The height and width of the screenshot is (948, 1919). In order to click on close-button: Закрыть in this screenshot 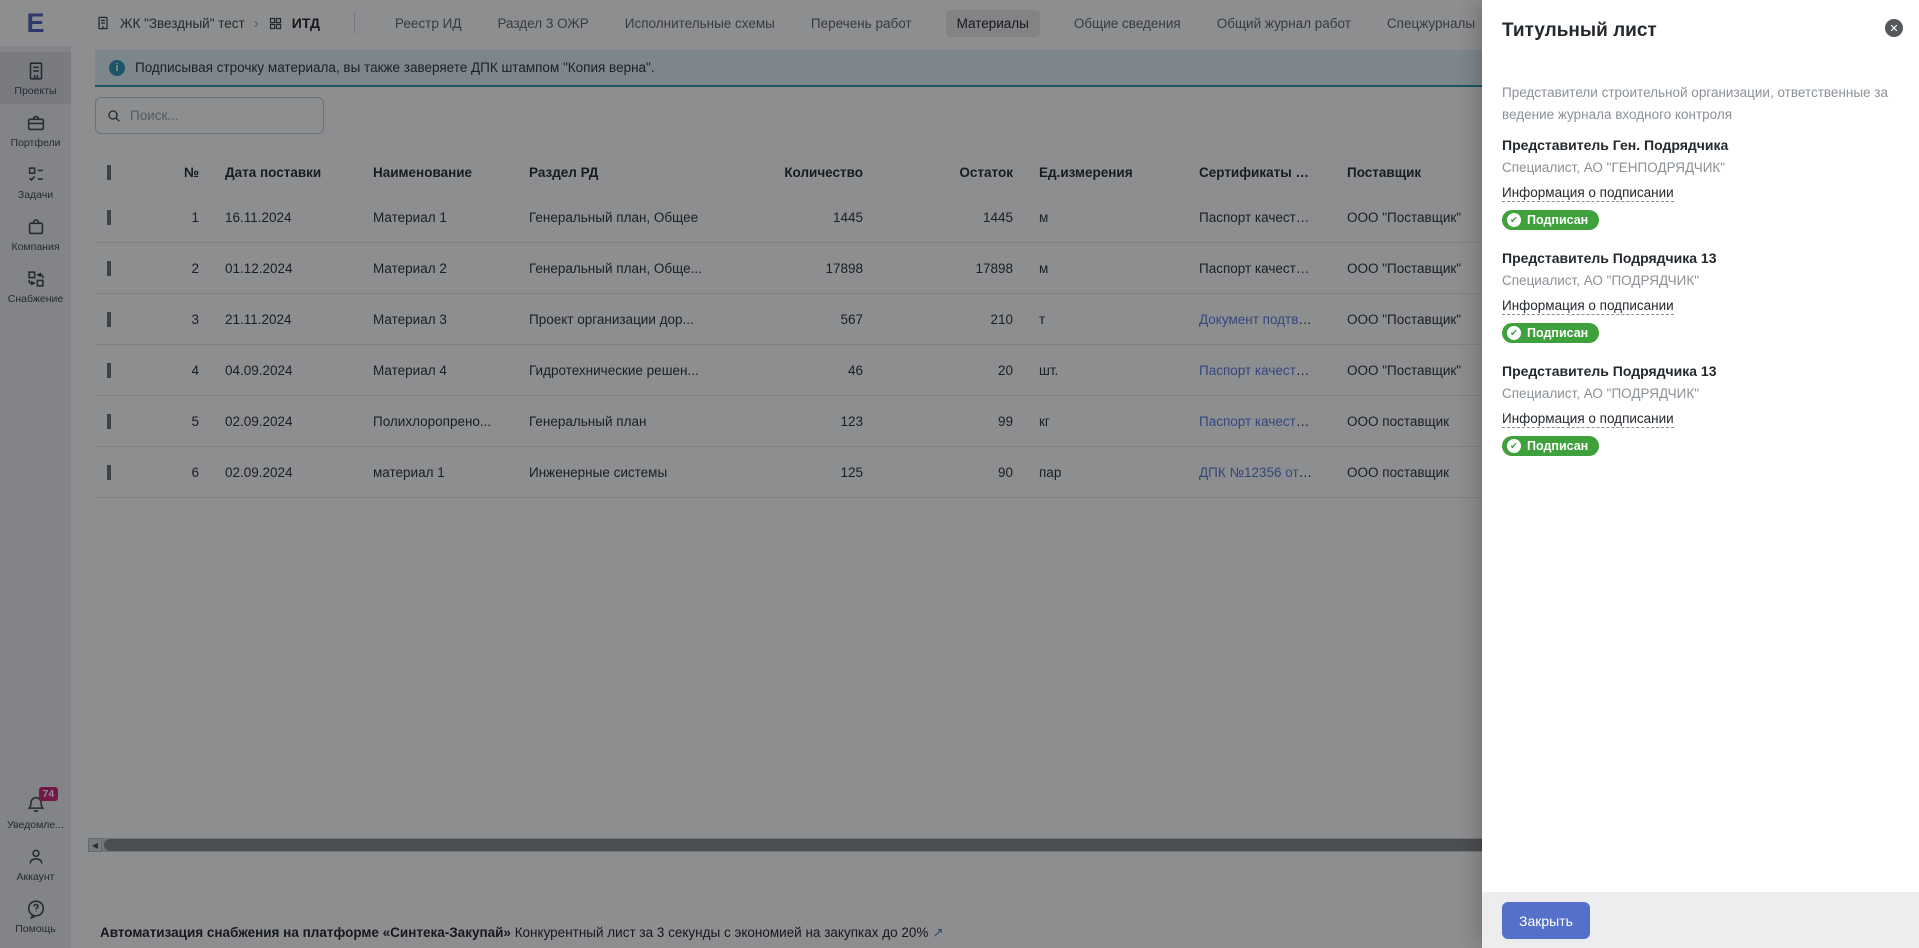, I will do `click(1546, 920)`.